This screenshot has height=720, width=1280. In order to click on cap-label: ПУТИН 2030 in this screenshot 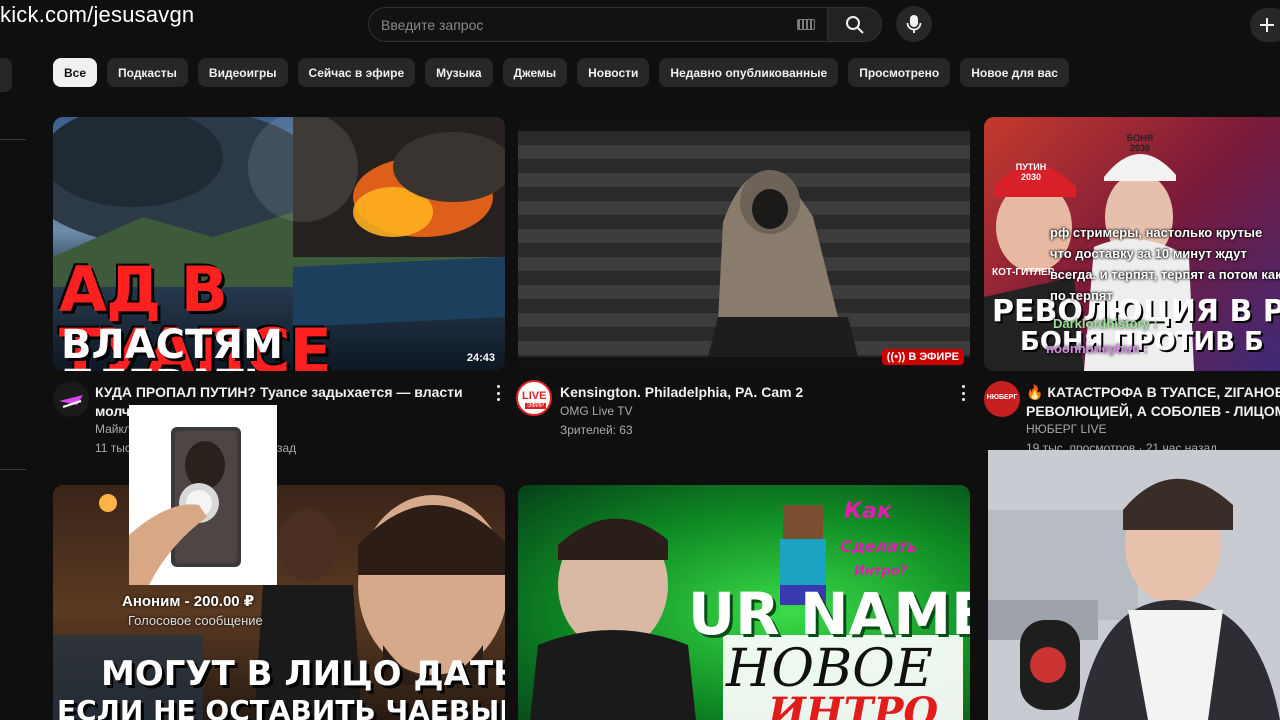, I will do `click(1031, 172)`.